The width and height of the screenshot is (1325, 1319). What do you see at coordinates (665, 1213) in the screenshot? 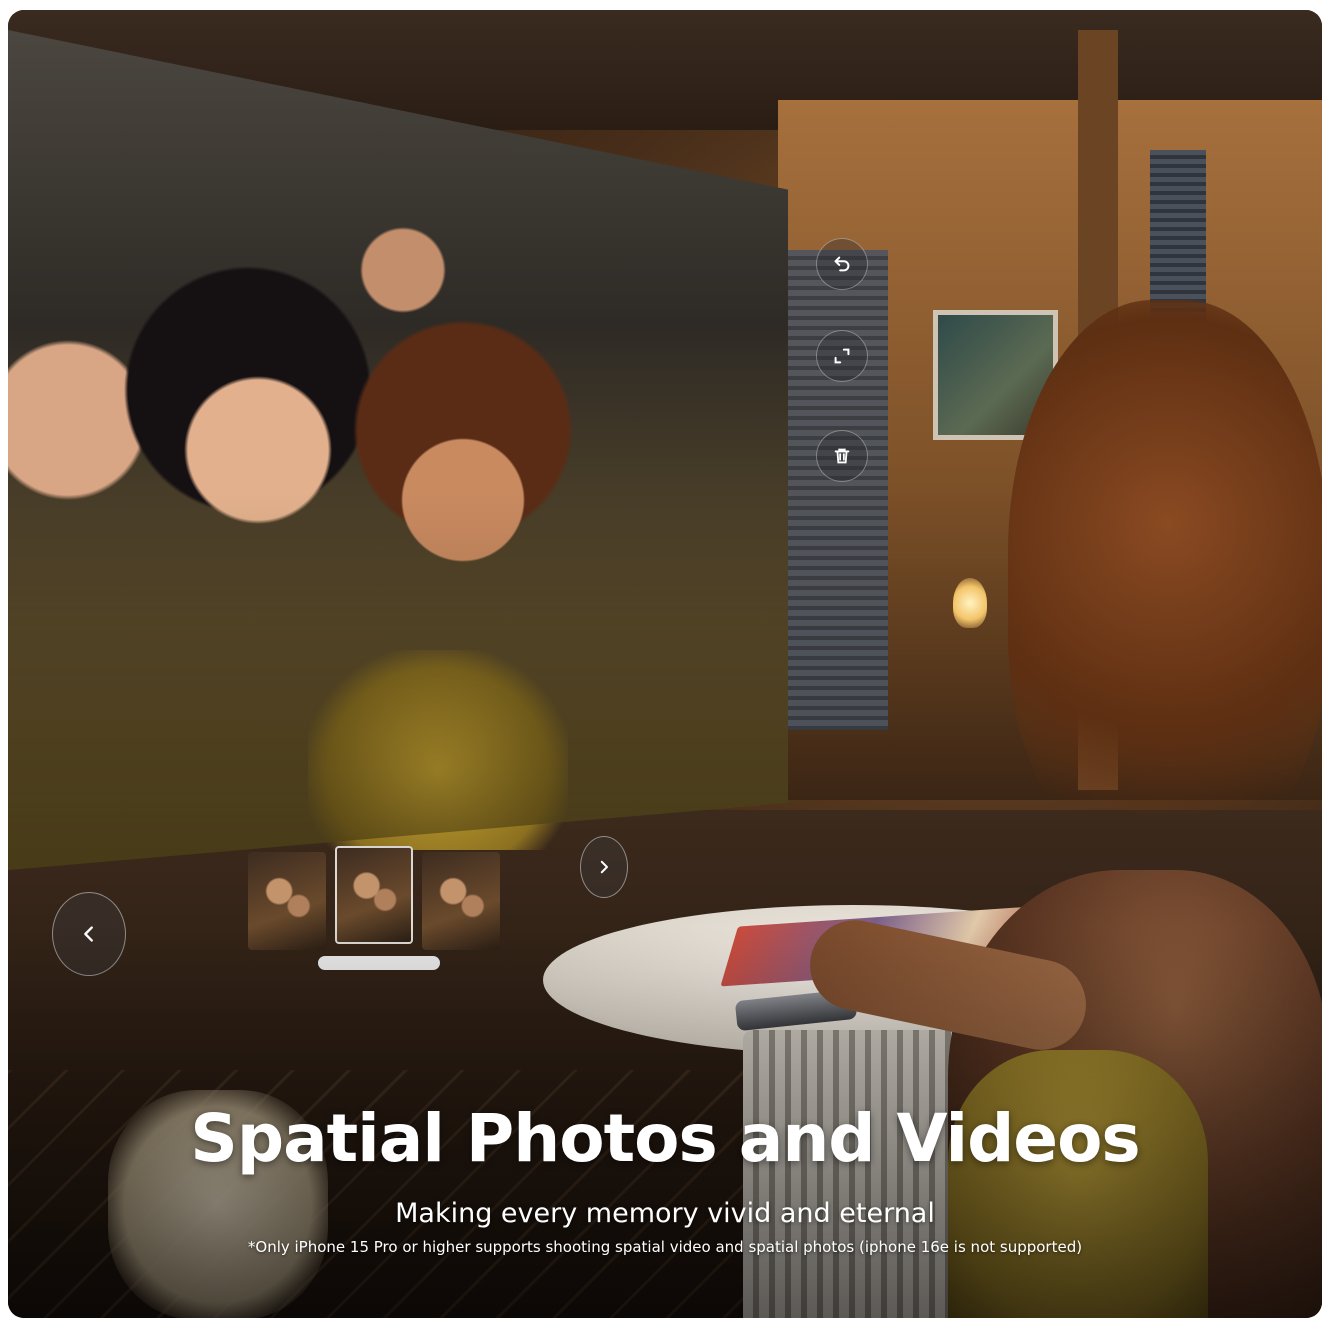
I see `subheadline: Making every memory vivid and eternal` at bounding box center [665, 1213].